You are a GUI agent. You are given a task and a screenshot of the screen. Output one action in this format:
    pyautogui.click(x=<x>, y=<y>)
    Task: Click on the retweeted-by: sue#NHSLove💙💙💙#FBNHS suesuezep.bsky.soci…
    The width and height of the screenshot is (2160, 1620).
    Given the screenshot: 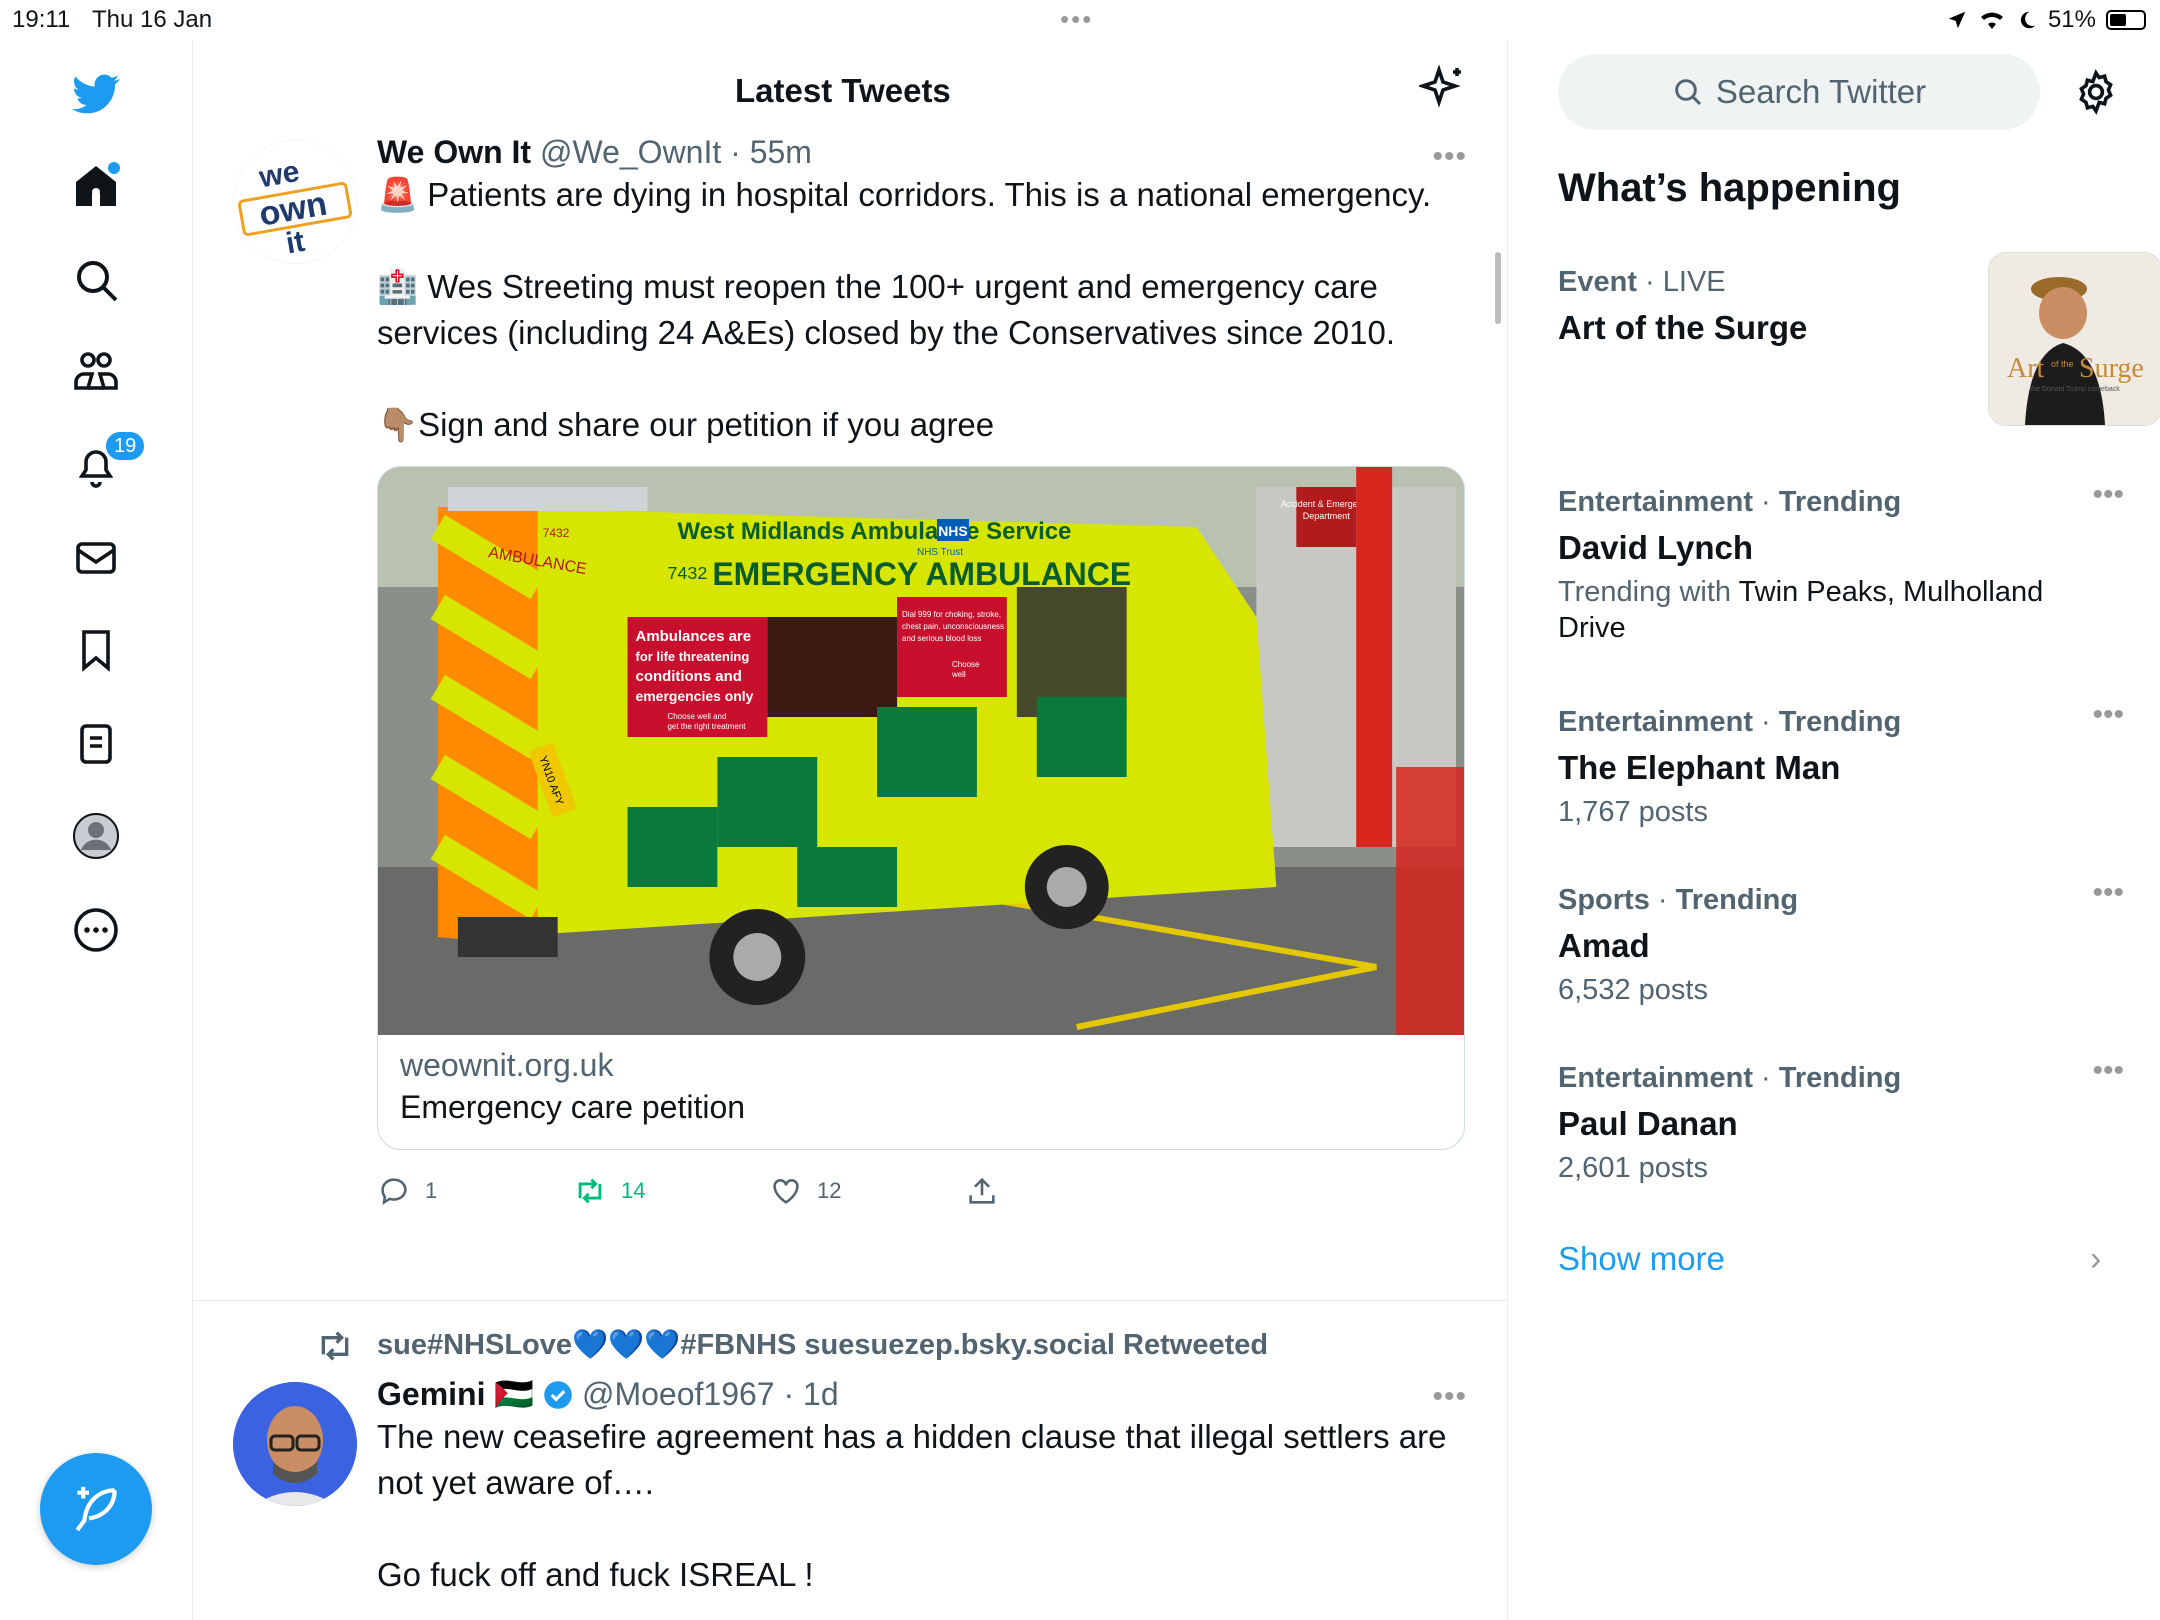 What is the action you would take?
    pyautogui.click(x=822, y=1345)
    